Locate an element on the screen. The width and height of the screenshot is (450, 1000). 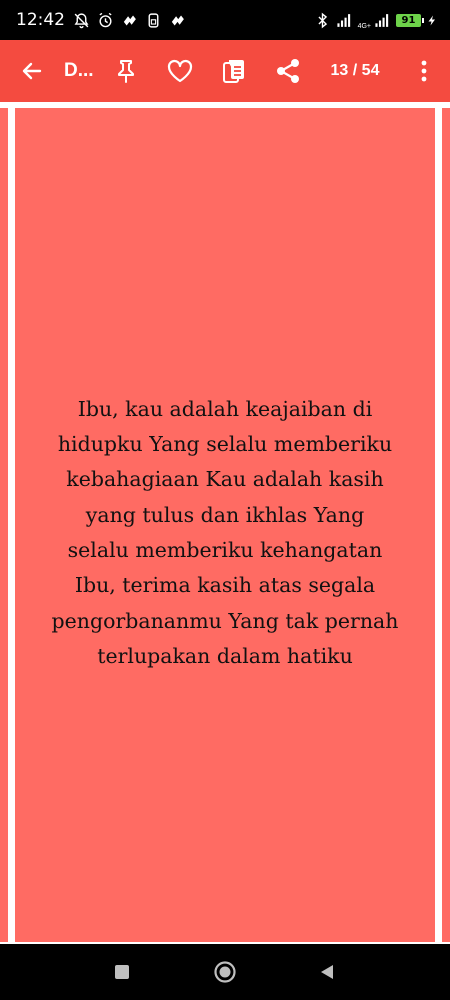
previous-card-peek is located at coordinates (4, 525).